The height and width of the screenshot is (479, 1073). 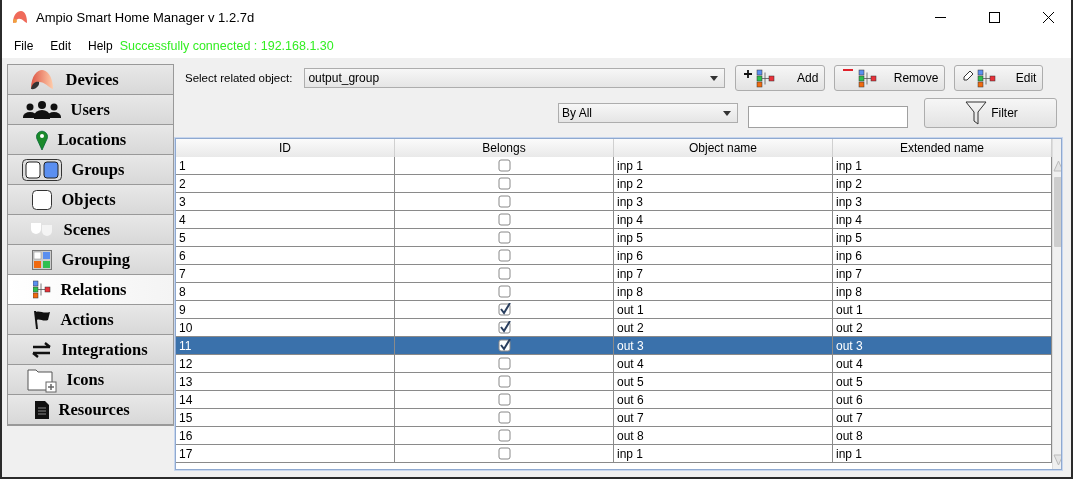 What do you see at coordinates (285, 274) in the screenshot?
I see `table-cell: 7` at bounding box center [285, 274].